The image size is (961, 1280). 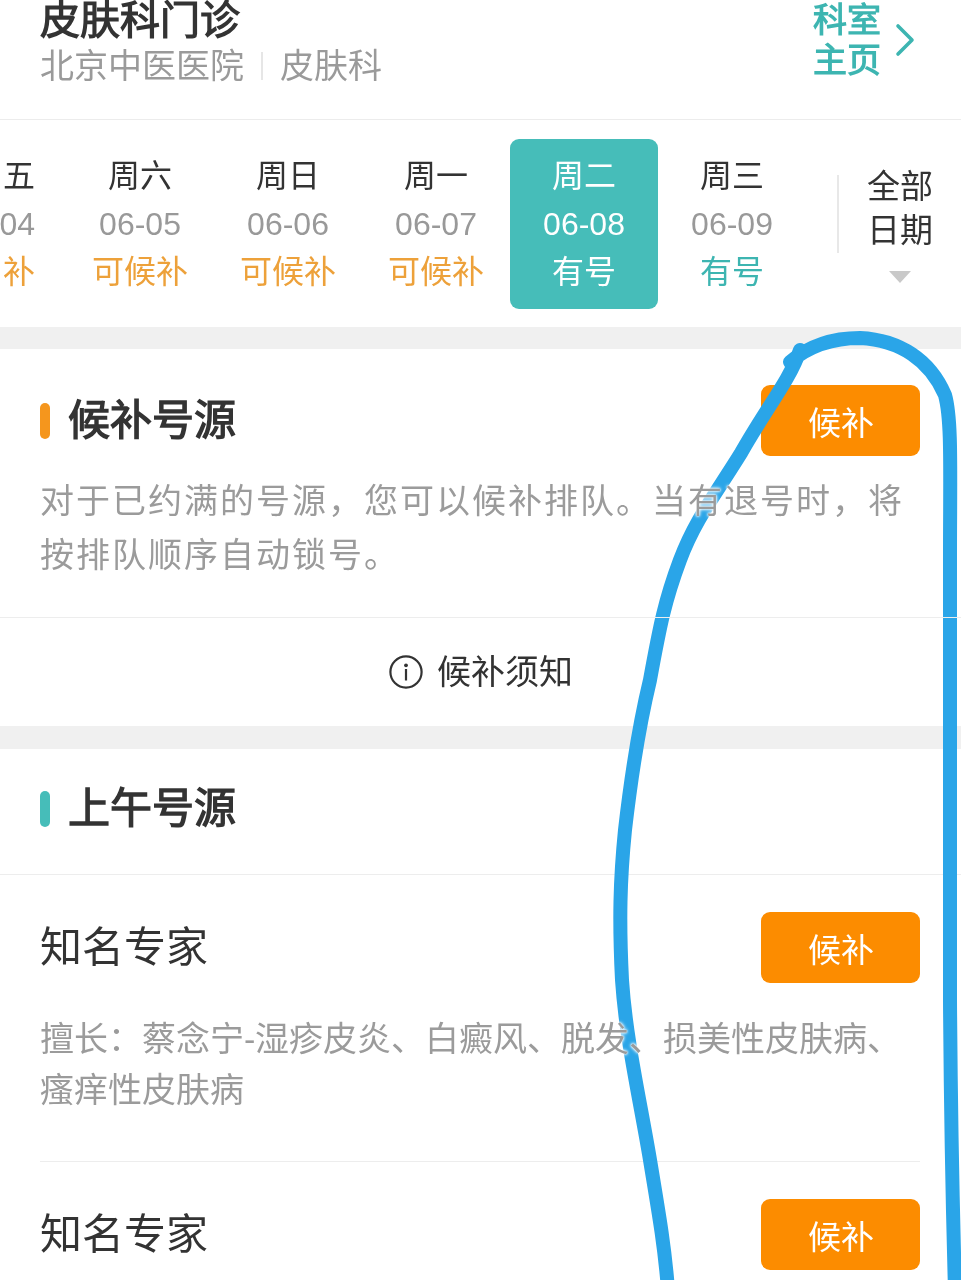 I want to click on caret-down-icon, so click(x=900, y=276).